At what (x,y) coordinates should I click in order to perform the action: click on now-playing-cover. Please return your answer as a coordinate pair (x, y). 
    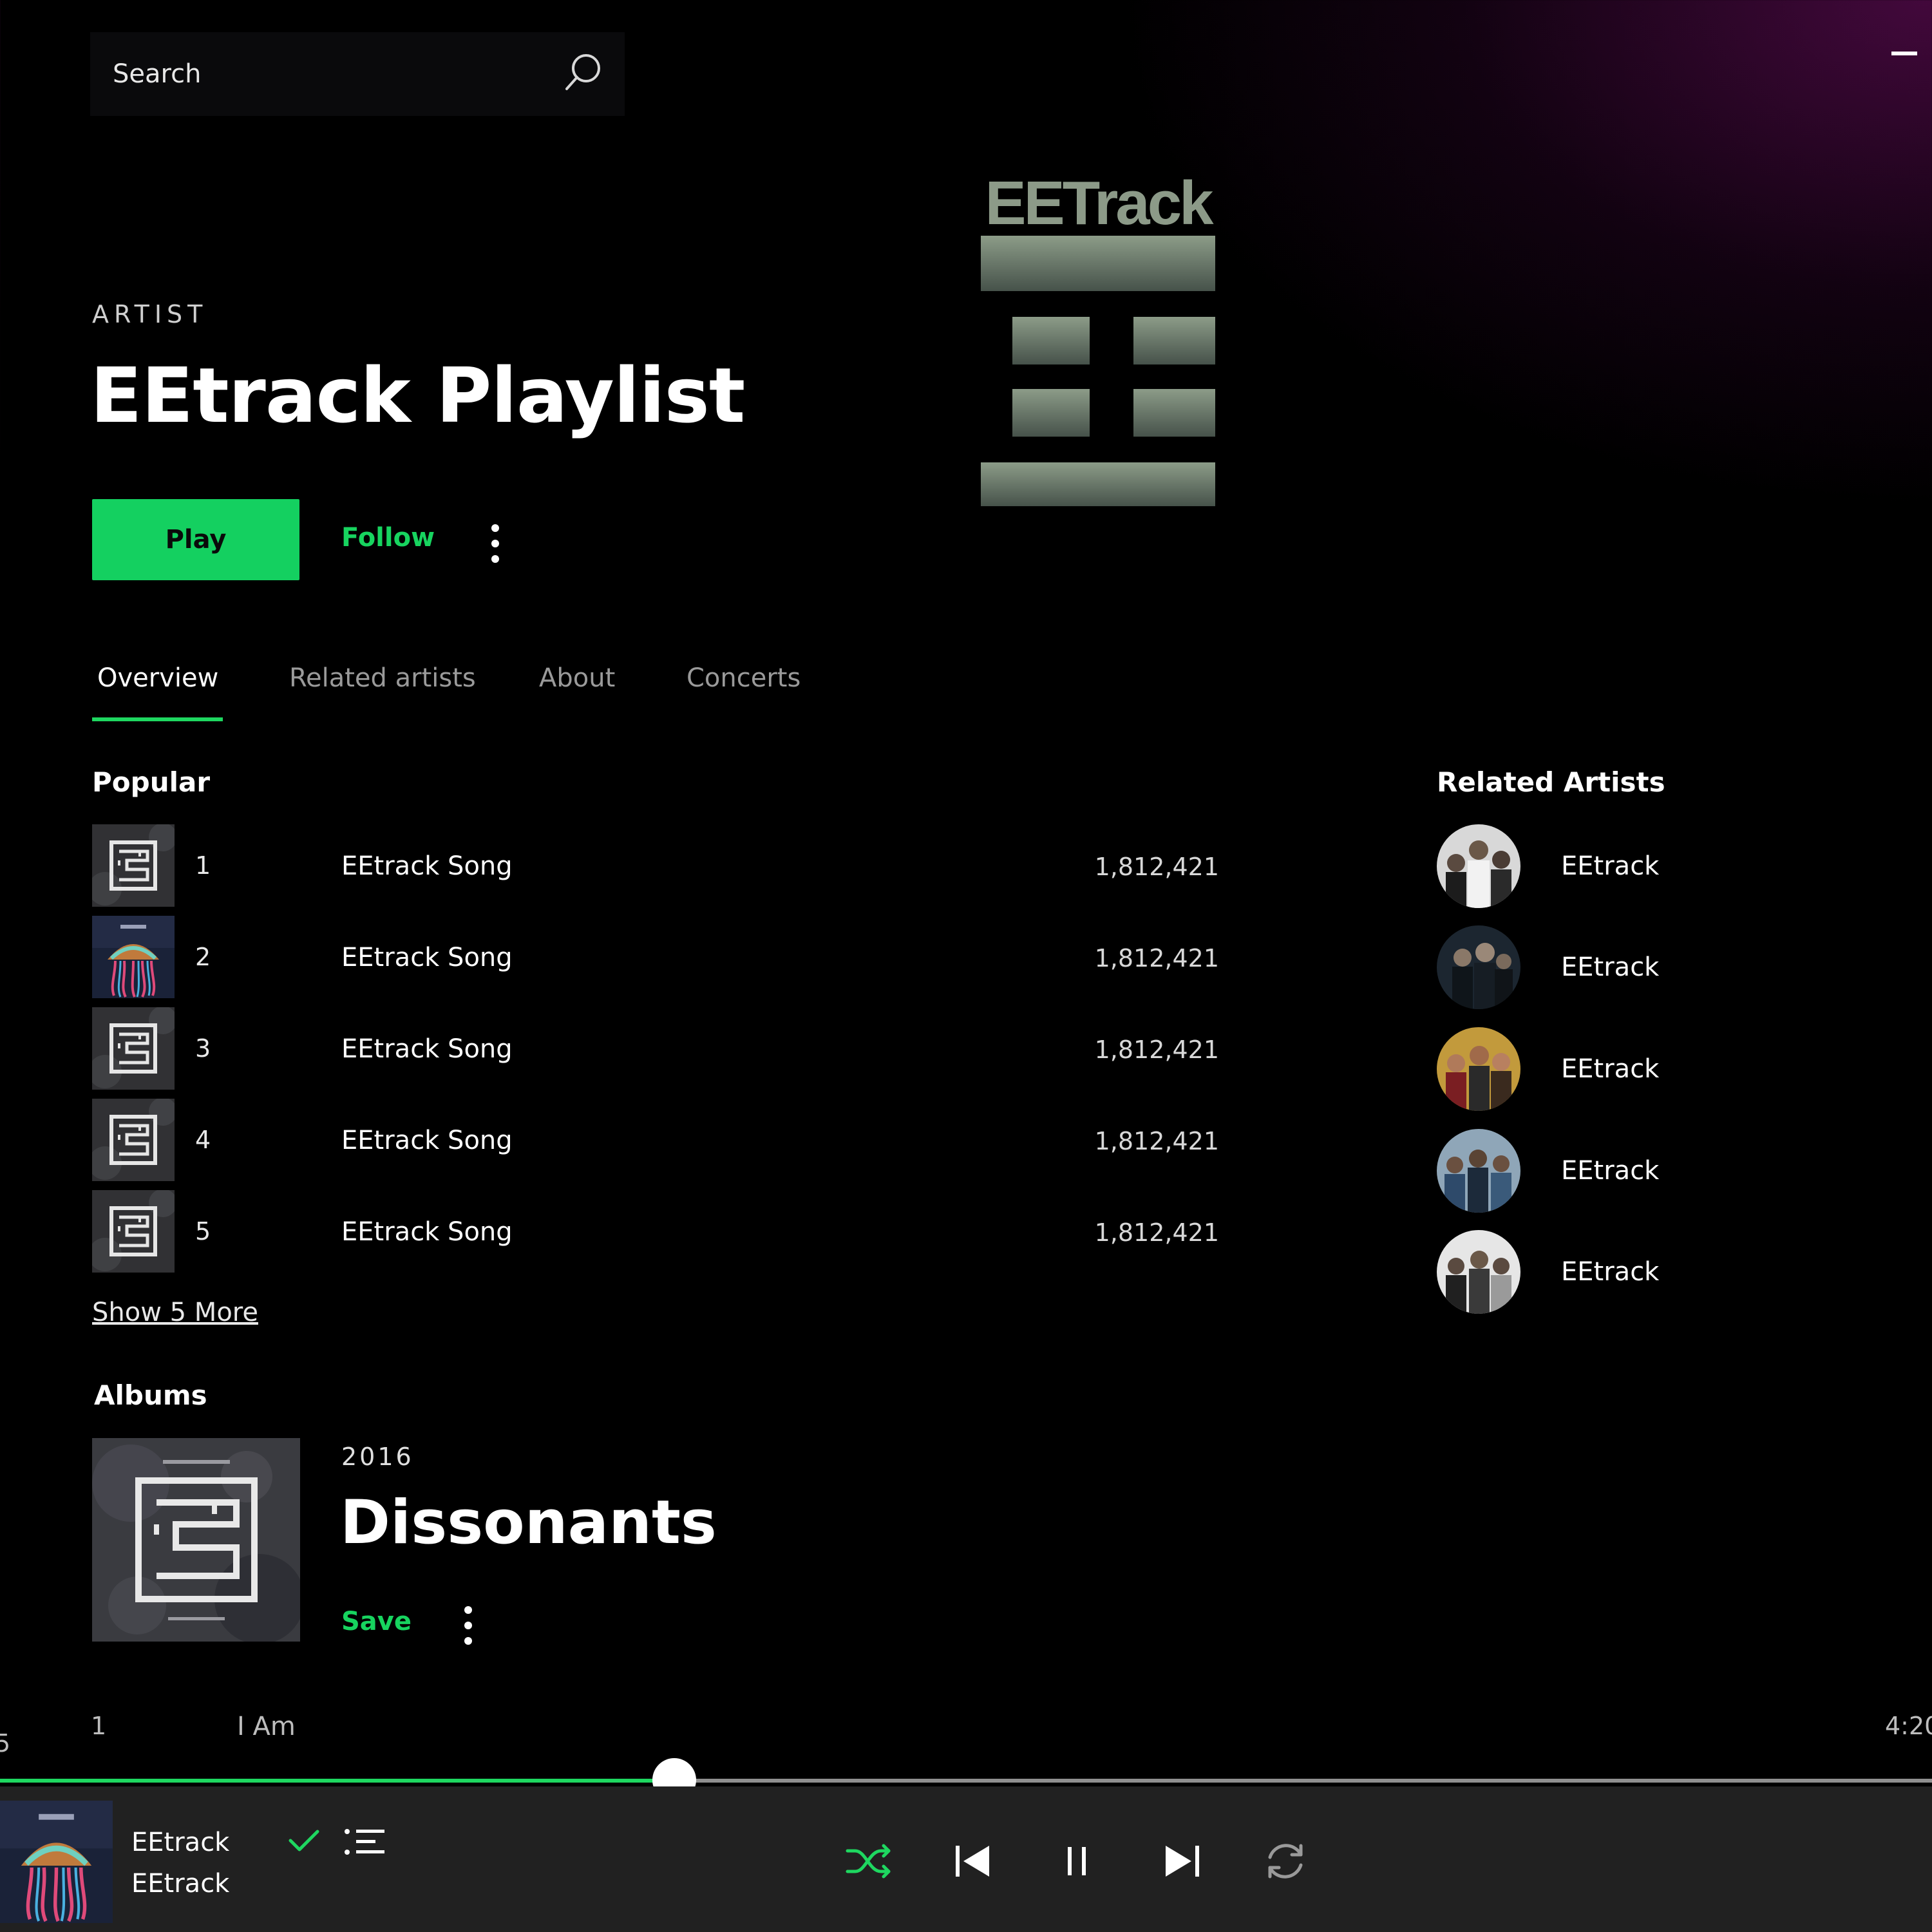
    Looking at the image, I should click on (56, 1862).